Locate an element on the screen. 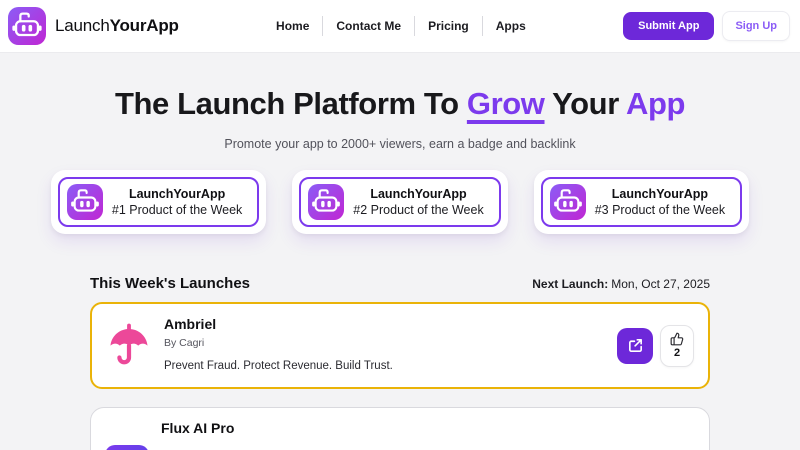 The image size is (800, 450). hero-highlight-app: App is located at coordinates (655, 103).